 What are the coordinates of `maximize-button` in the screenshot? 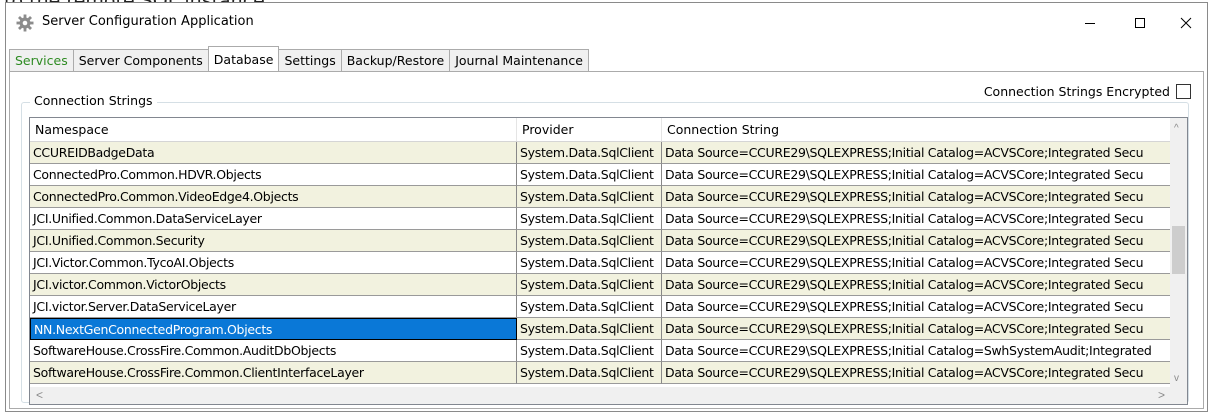 It's located at (1140, 23).